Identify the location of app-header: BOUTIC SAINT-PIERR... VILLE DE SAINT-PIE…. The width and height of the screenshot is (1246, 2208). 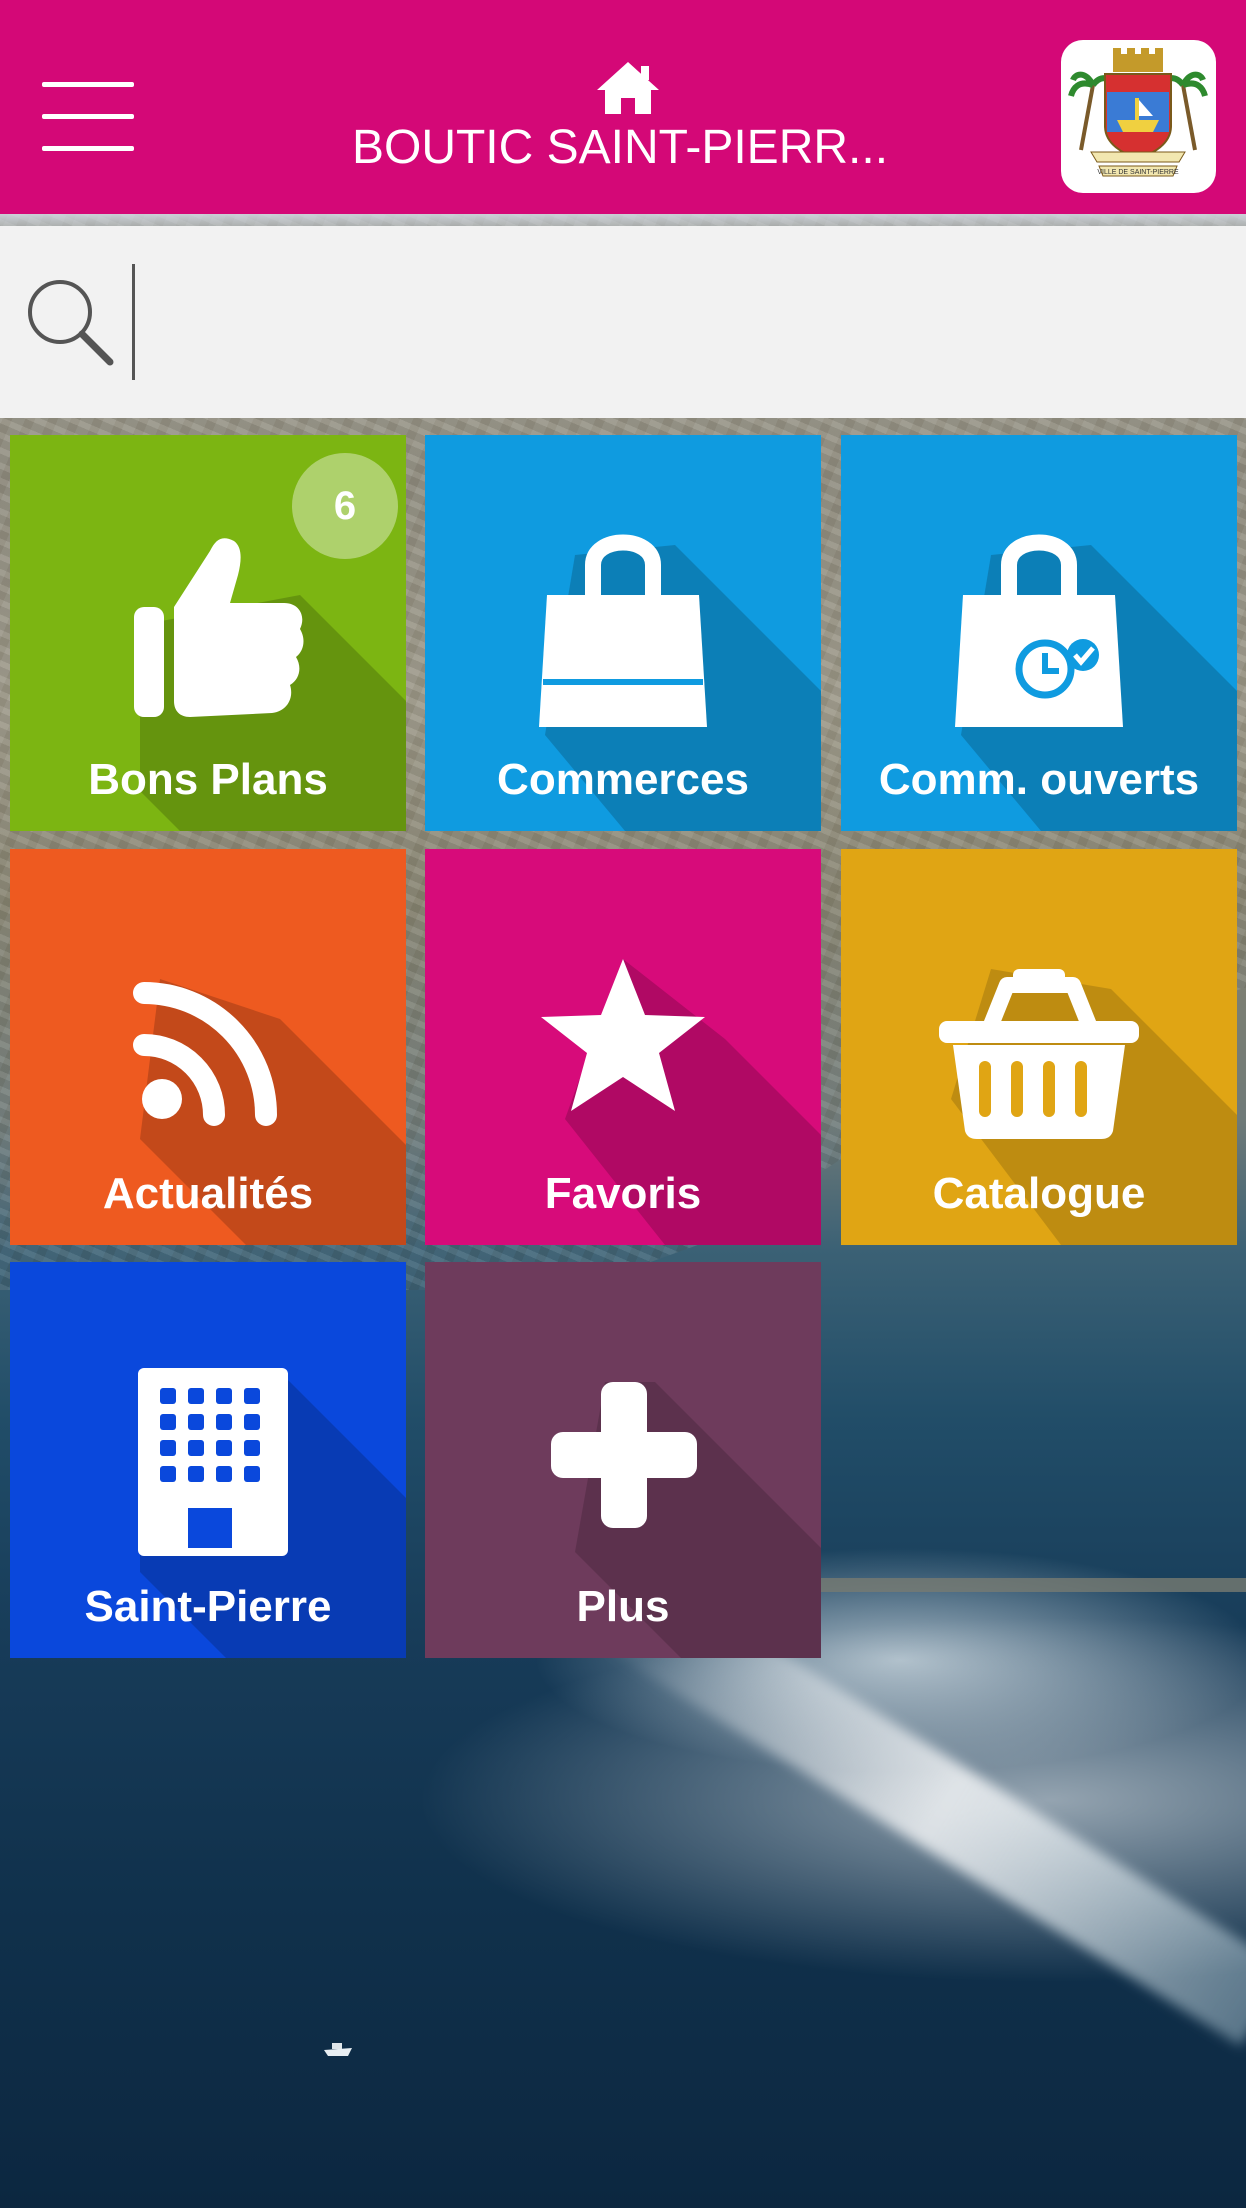
(623, 107).